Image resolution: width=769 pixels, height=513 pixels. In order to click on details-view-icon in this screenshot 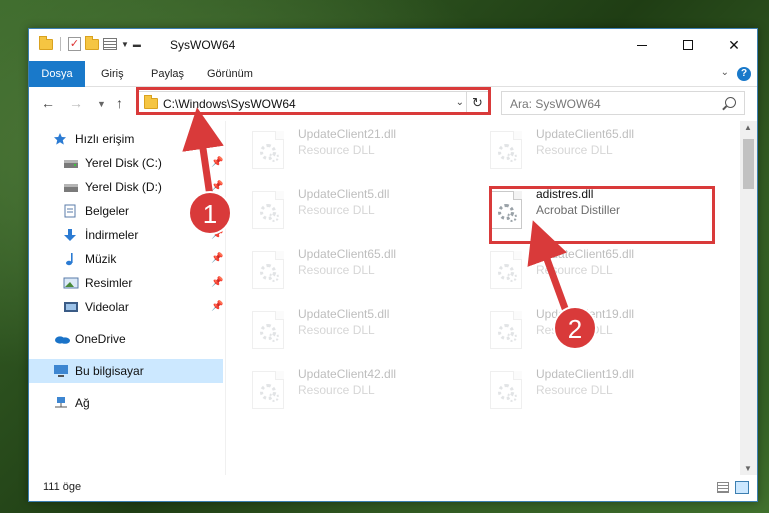, I will do `click(723, 487)`.